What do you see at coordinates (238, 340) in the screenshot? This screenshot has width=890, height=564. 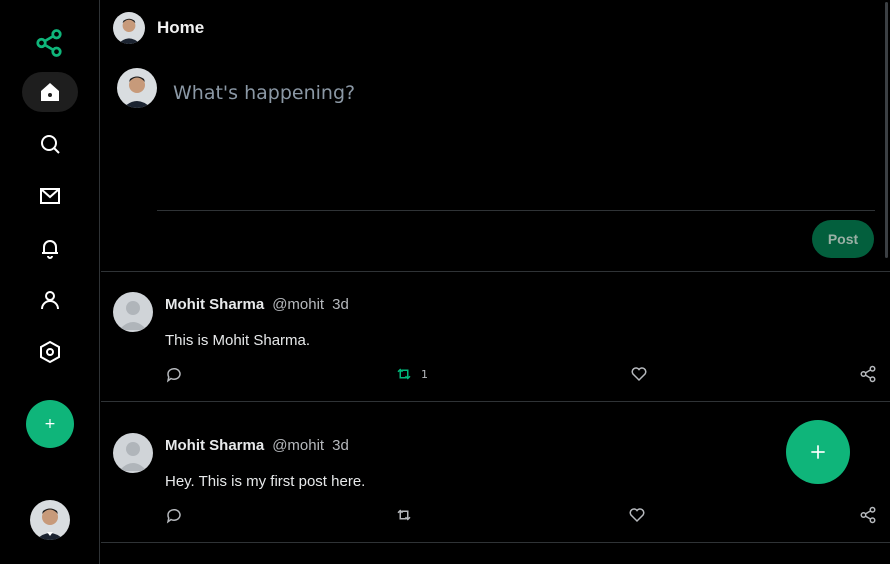 I see `tweet-text: This is Mohit Sharma.` at bounding box center [238, 340].